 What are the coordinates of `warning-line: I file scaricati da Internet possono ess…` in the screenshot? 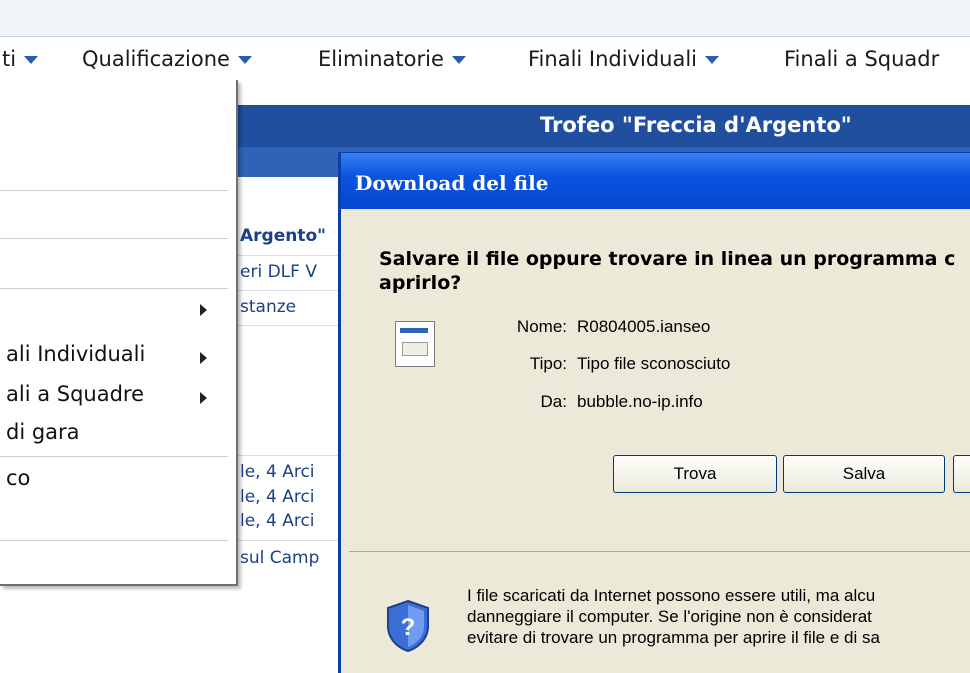 It's located at (671, 595).